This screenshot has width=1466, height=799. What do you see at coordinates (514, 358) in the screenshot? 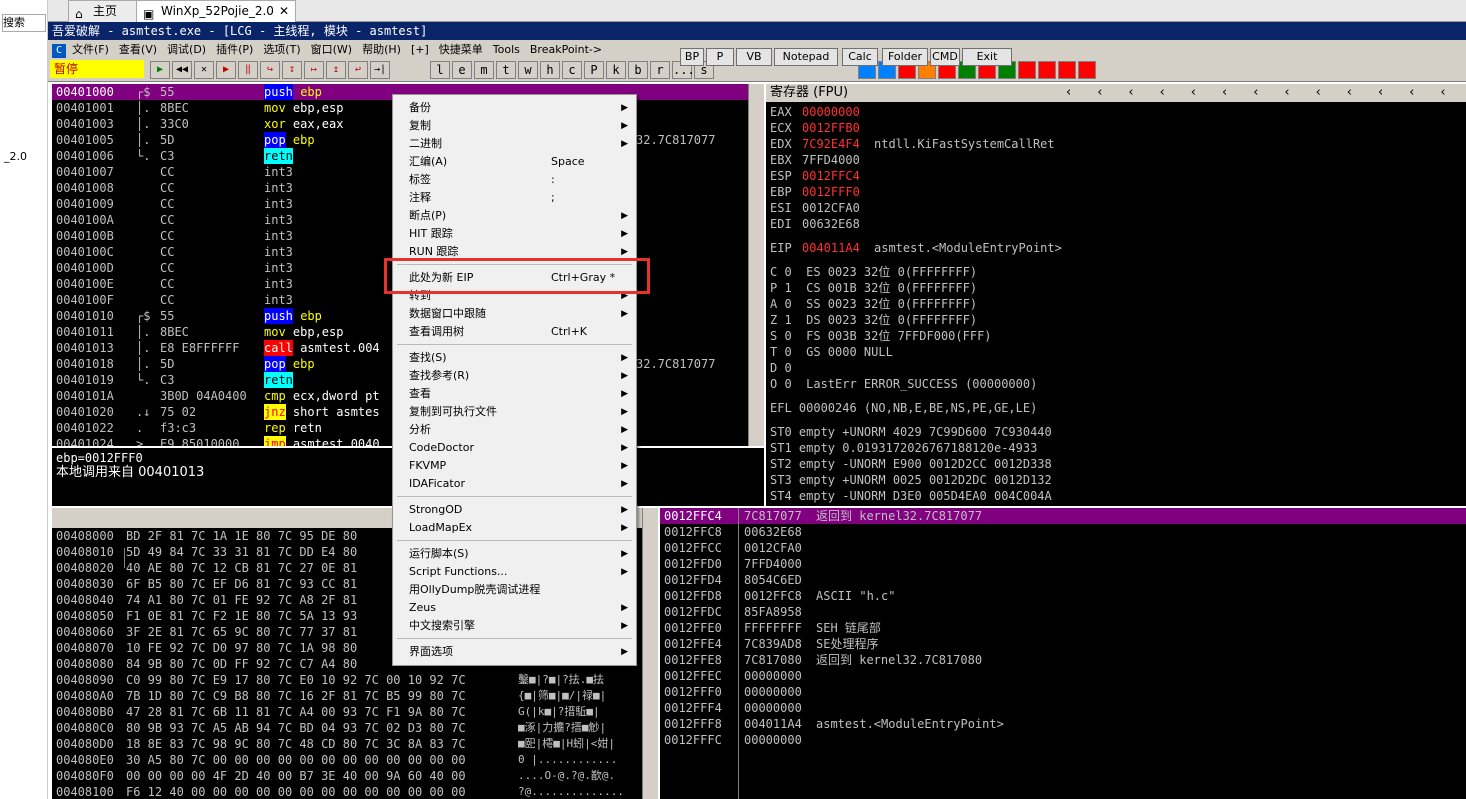
I see `menu-item-15: 查找(S) ▶` at bounding box center [514, 358].